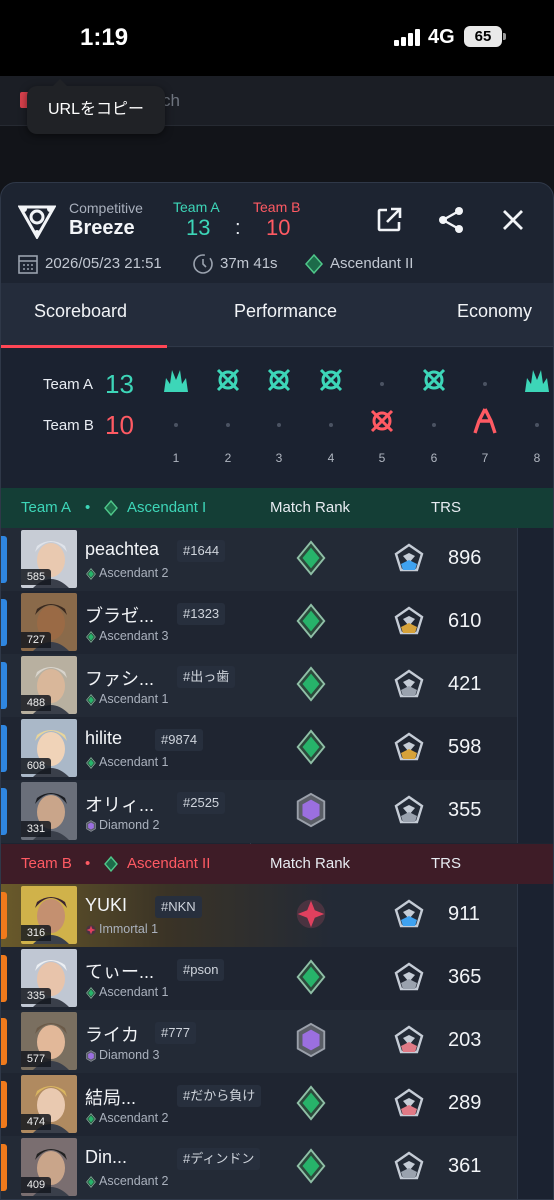  I want to click on player-name: peachtea, so click(122, 549).